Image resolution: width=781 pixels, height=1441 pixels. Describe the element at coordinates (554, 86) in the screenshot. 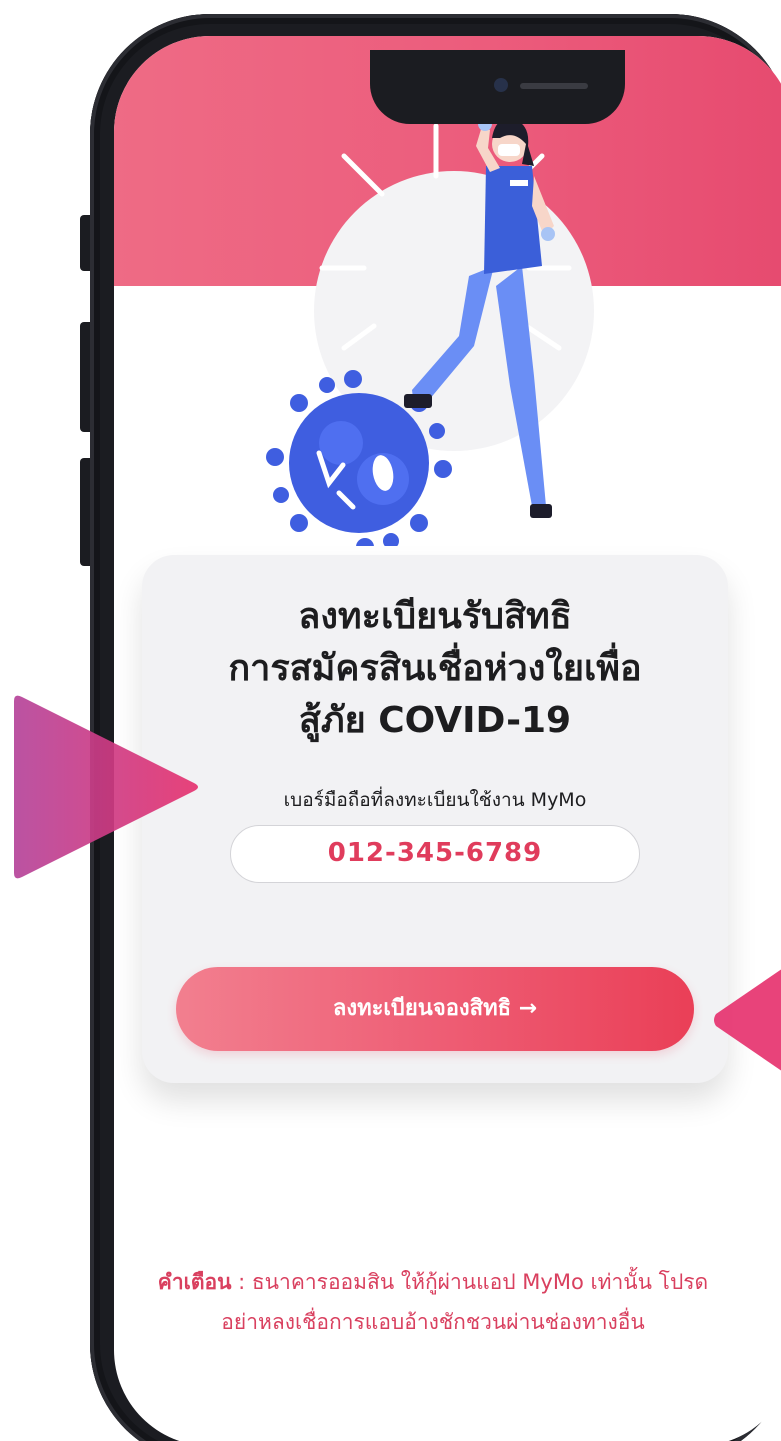

I see `speaker-grille` at that location.